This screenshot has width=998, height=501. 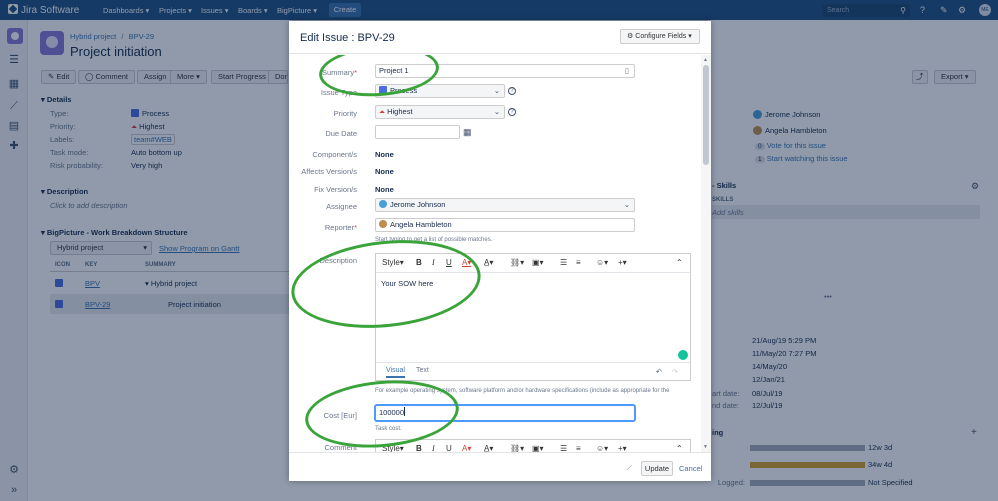 I want to click on undo-icon: ↶, so click(x=659, y=372).